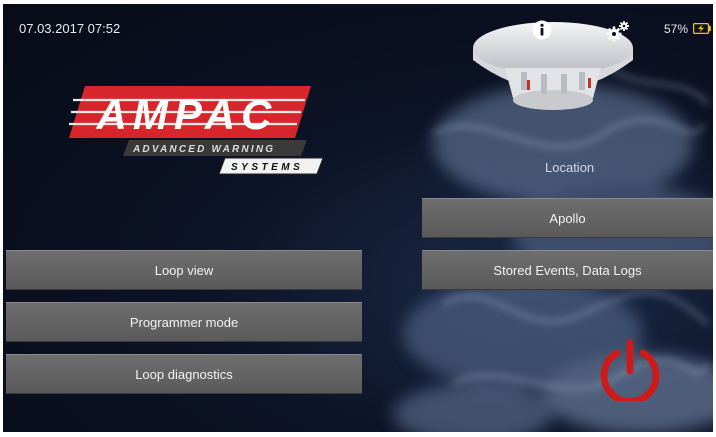 The image size is (716, 437). I want to click on stored-events-button-label: Stored Events, Data Logs, so click(567, 270).